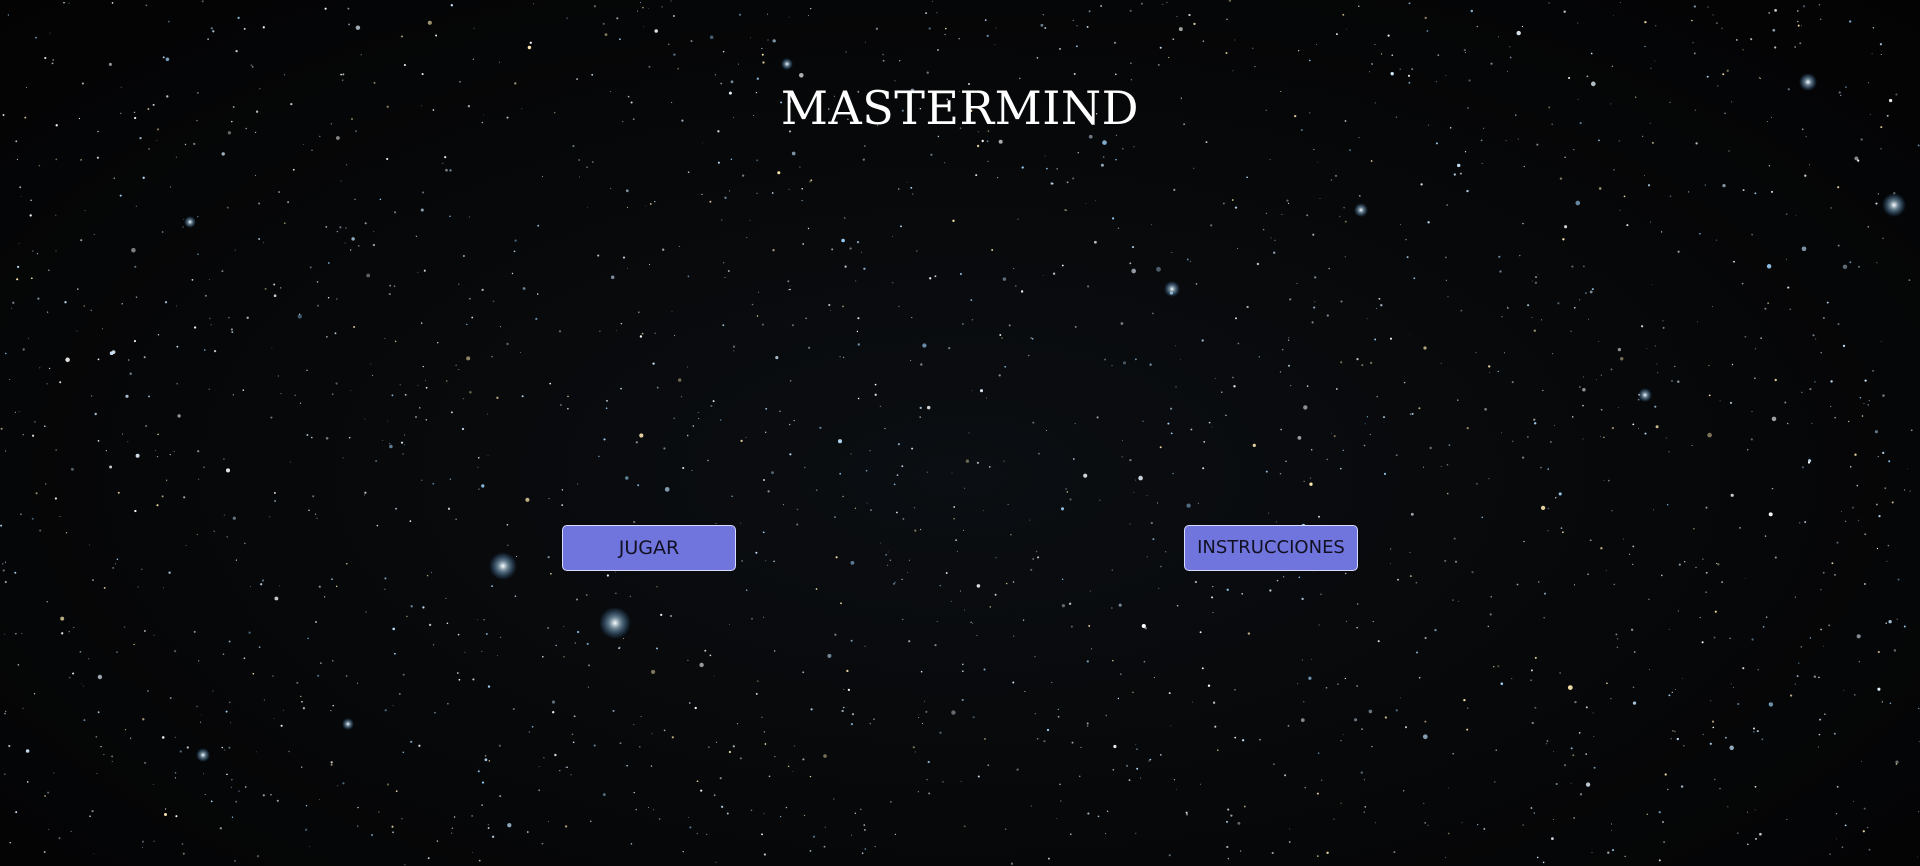 The image size is (1920, 866). Describe the element at coordinates (649, 548) in the screenshot. I see `play-button: JUGAR` at that location.